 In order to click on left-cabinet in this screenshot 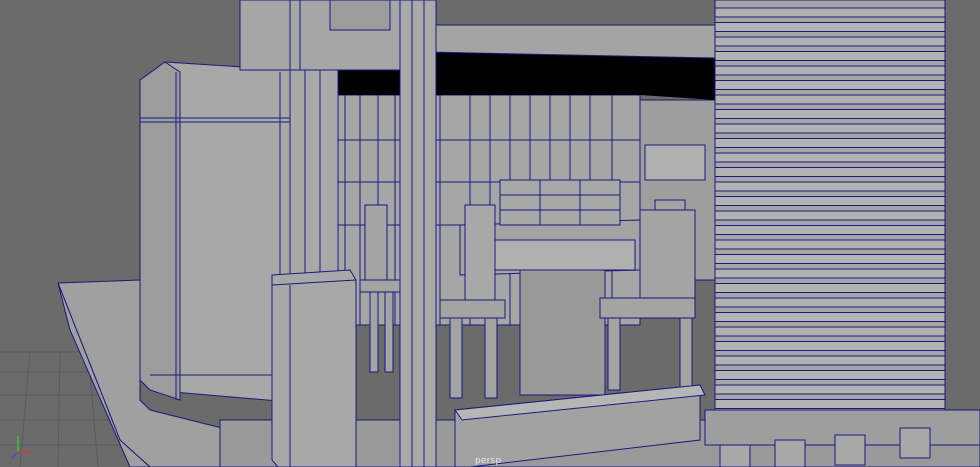, I will do `click(215, 232)`.